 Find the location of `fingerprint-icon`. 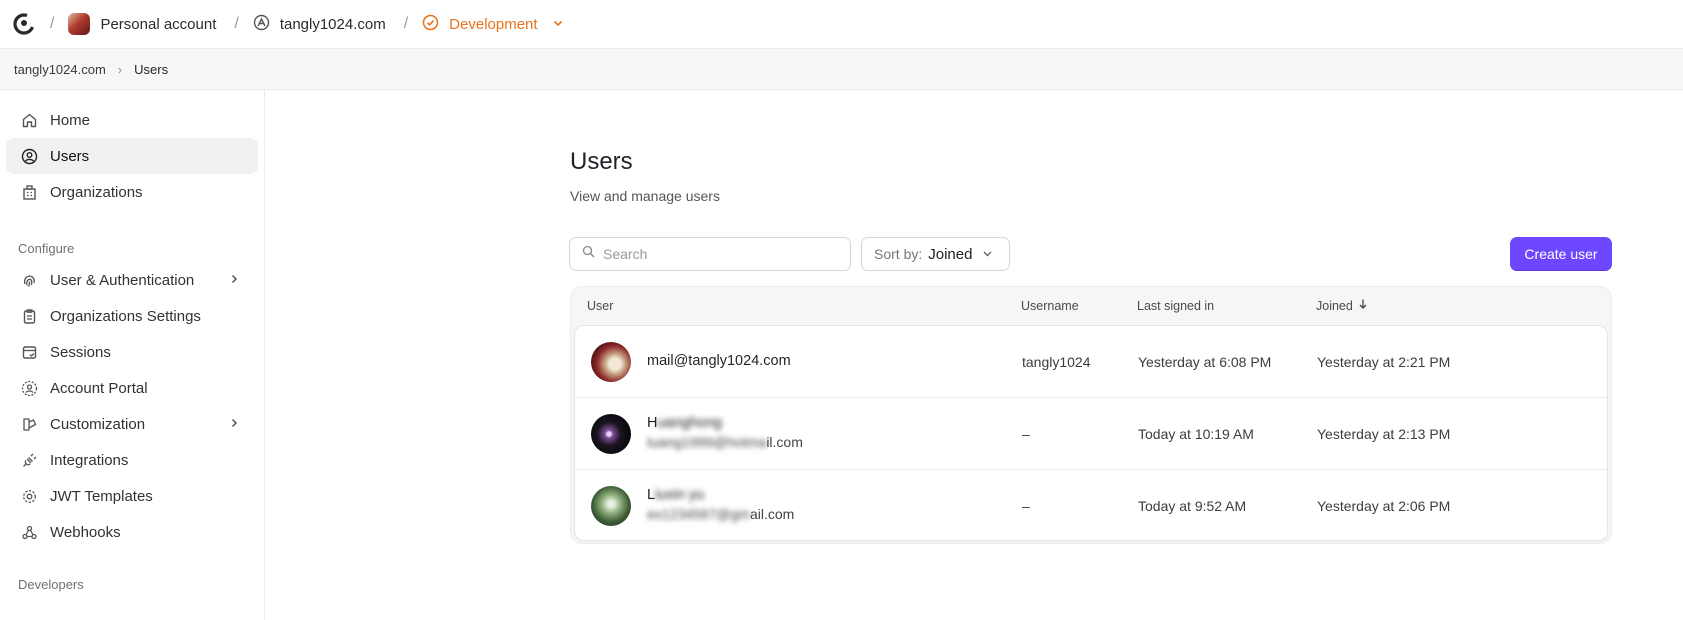

fingerprint-icon is located at coordinates (29, 280).